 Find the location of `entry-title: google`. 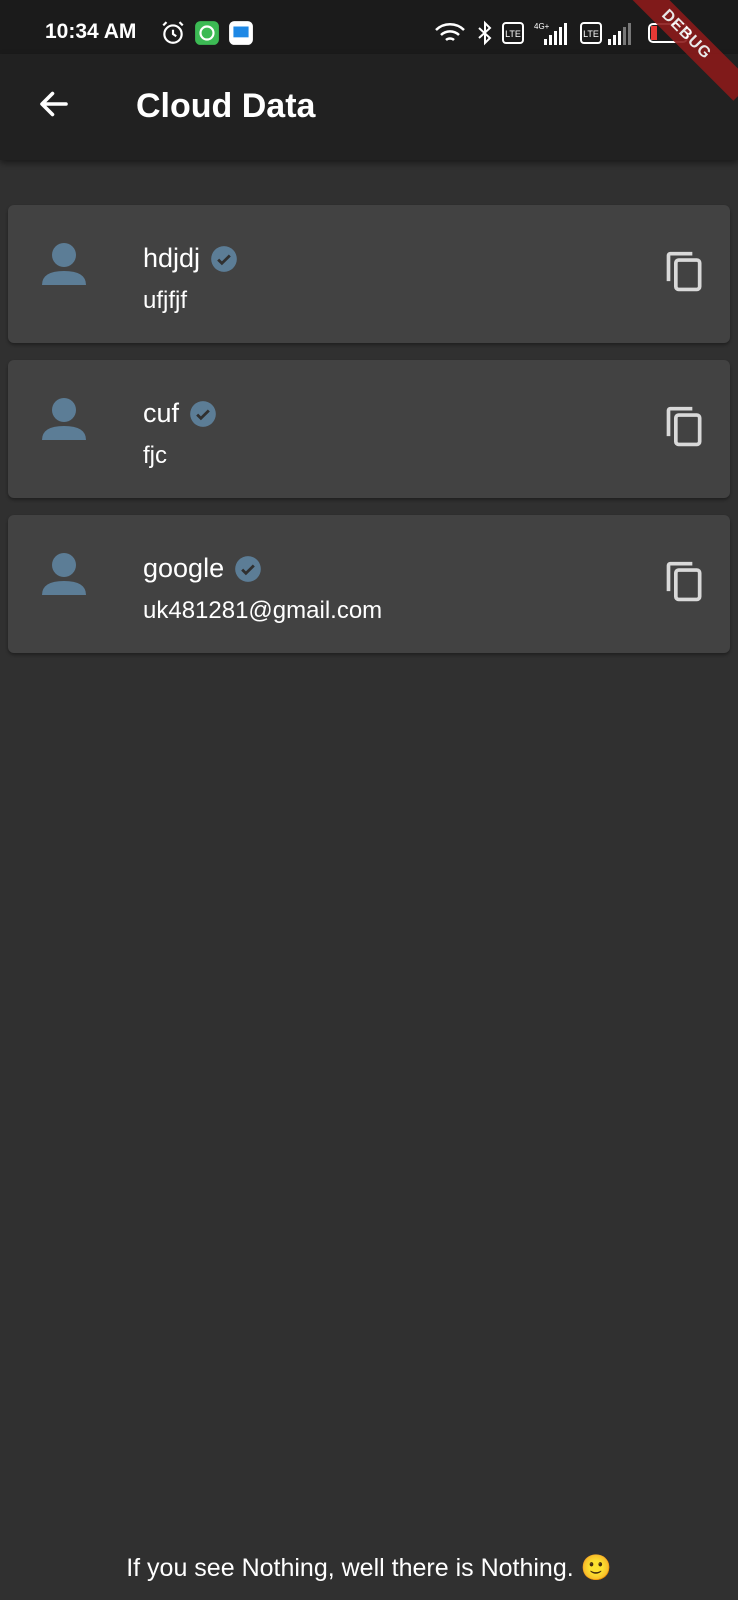

entry-title: google is located at coordinates (184, 568).